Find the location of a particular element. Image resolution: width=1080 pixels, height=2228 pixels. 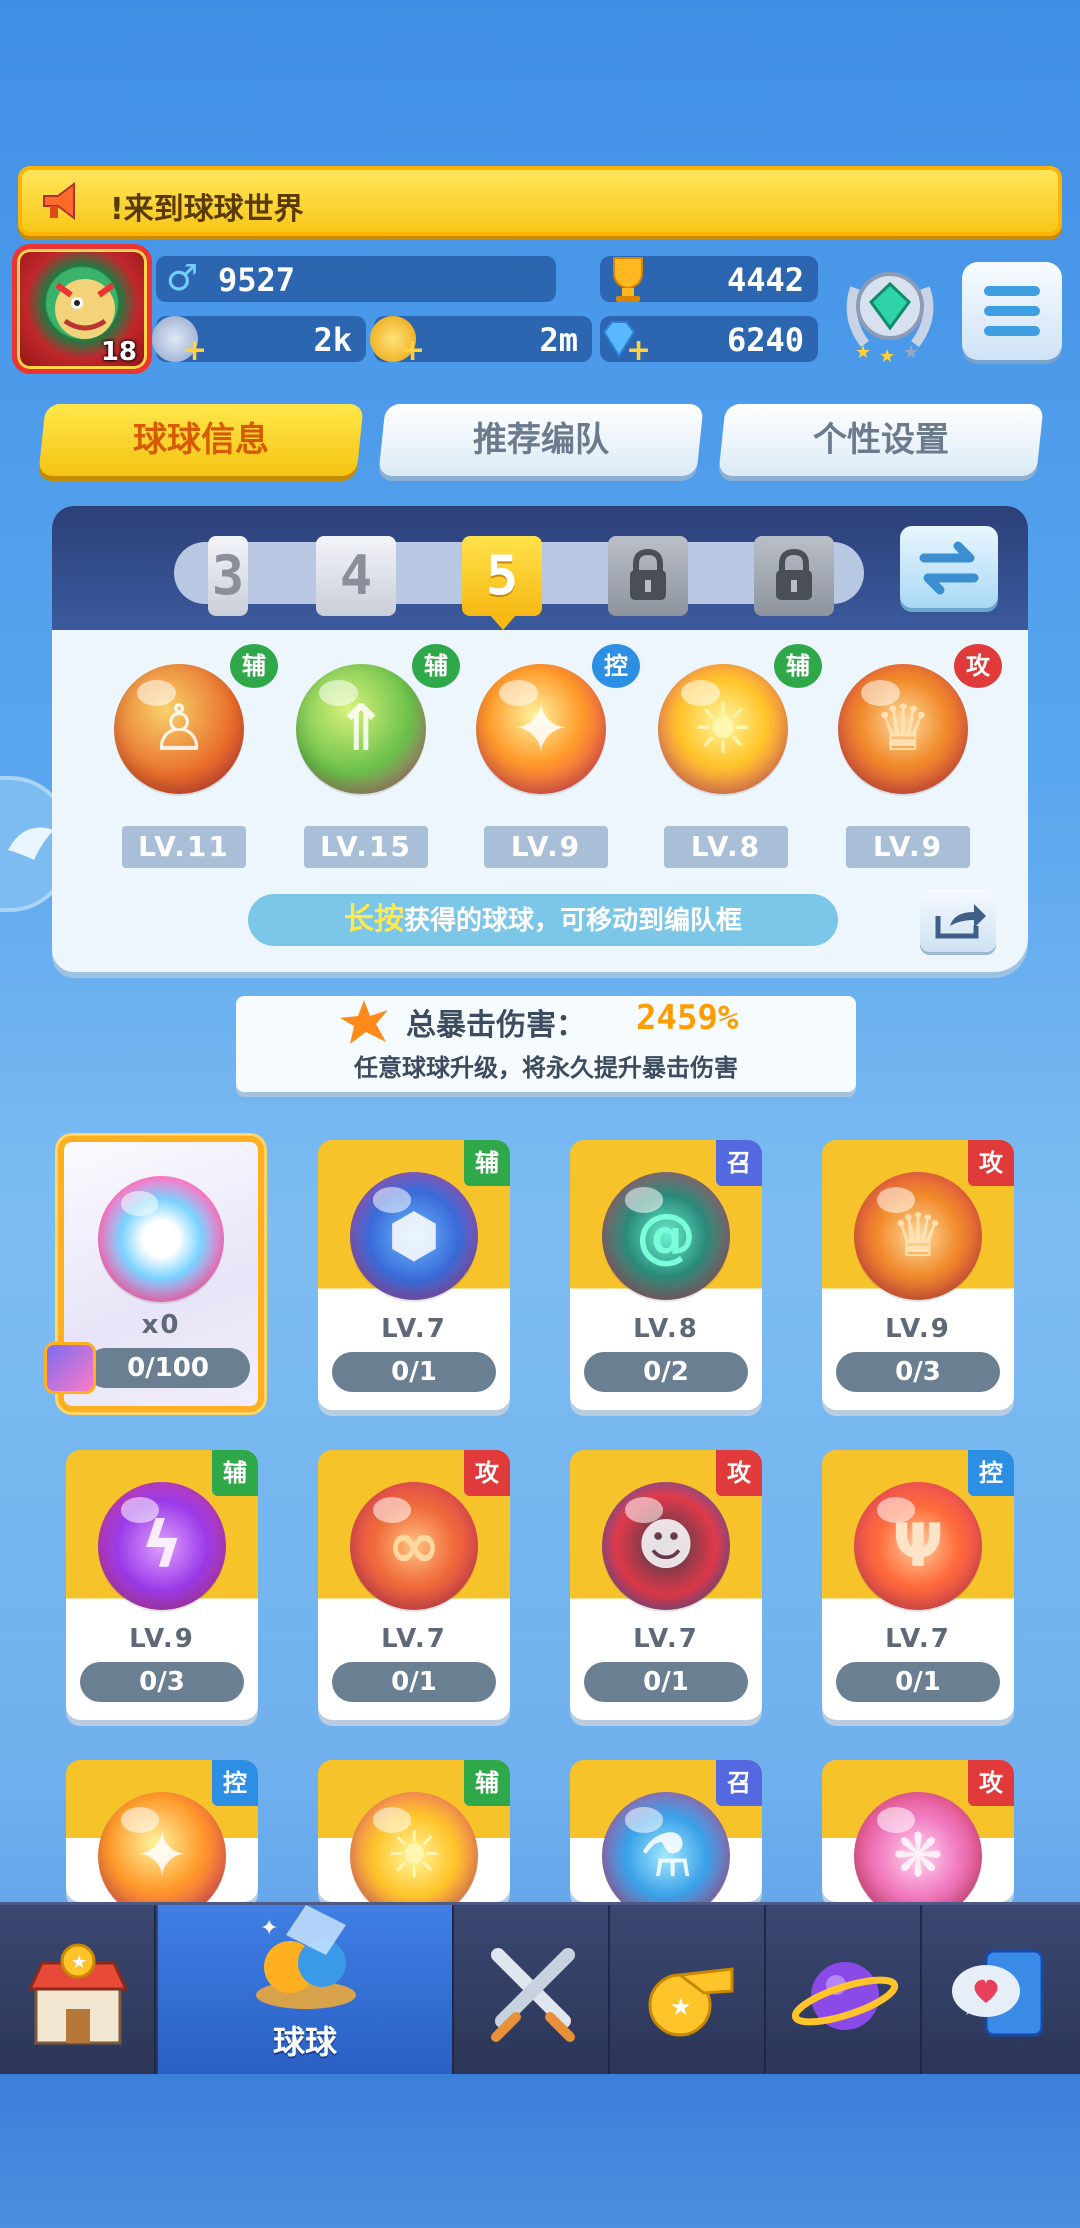

coins-value: 2m is located at coordinates (558, 340).